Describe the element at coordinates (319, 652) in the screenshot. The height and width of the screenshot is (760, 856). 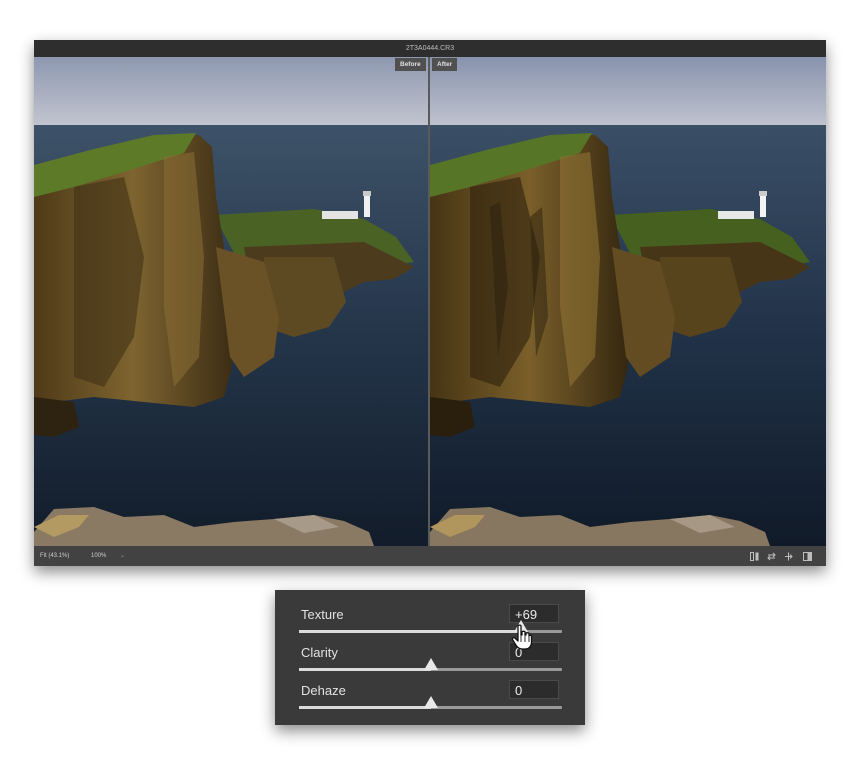
I see `clarity-label: Clarity` at that location.